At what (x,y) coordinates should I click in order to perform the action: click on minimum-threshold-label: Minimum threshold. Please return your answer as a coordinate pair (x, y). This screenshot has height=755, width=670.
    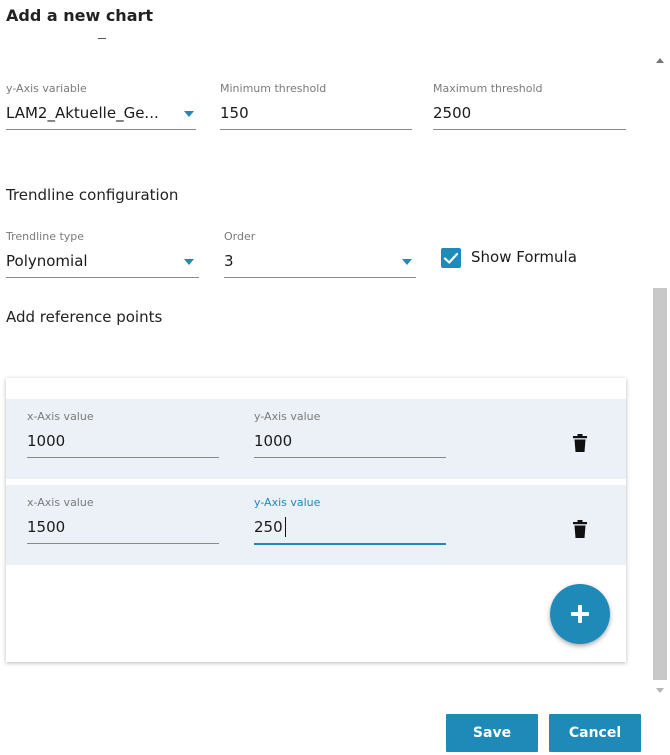
    Looking at the image, I should click on (273, 88).